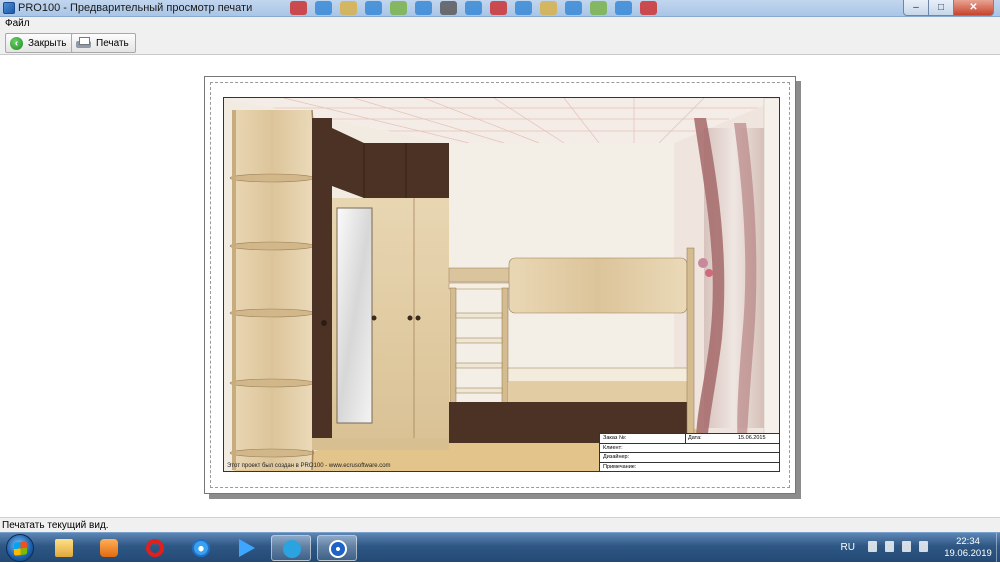 Image resolution: width=1000 pixels, height=563 pixels. What do you see at coordinates (848, 547) in the screenshot?
I see `language-indicator: RU` at bounding box center [848, 547].